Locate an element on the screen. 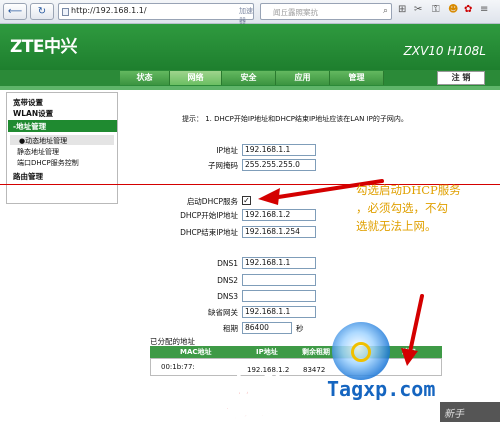  watermark-ring-icon is located at coordinates (361, 352).